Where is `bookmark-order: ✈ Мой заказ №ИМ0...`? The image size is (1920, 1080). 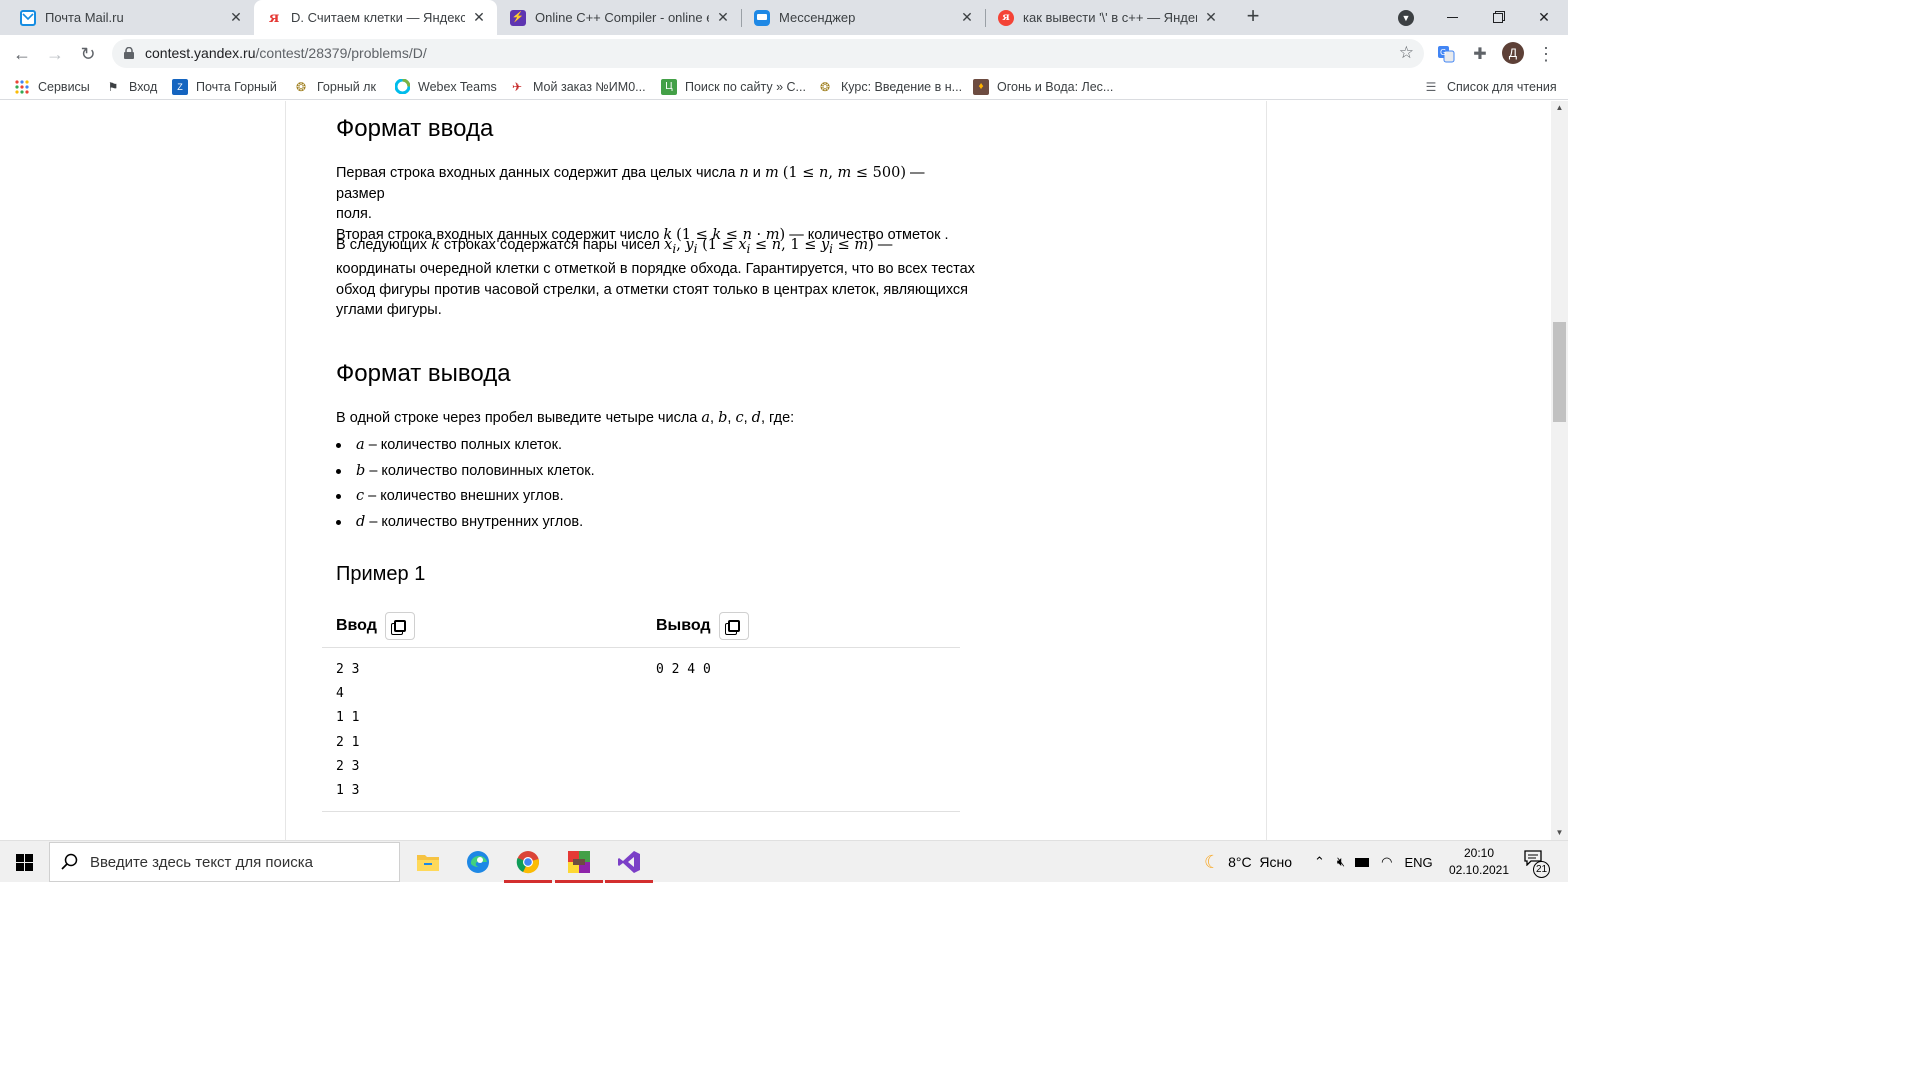 bookmark-order: ✈ Мой заказ №ИМ0... is located at coordinates (577, 86).